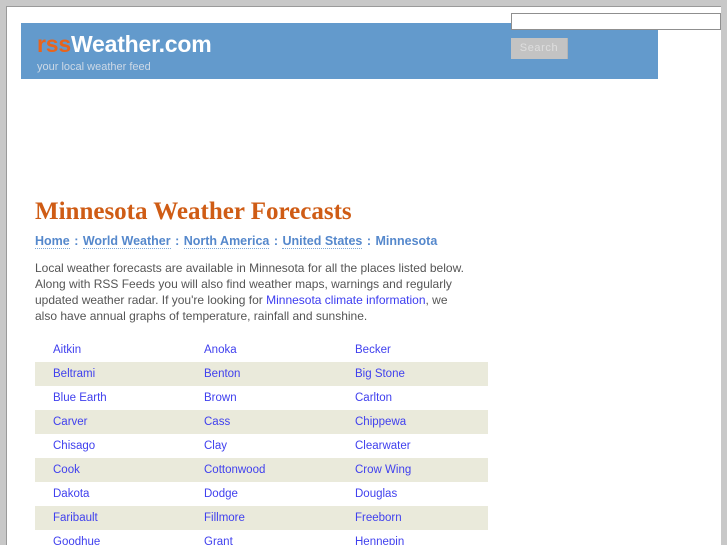  I want to click on county-cell: Beltrami, so click(110, 374).